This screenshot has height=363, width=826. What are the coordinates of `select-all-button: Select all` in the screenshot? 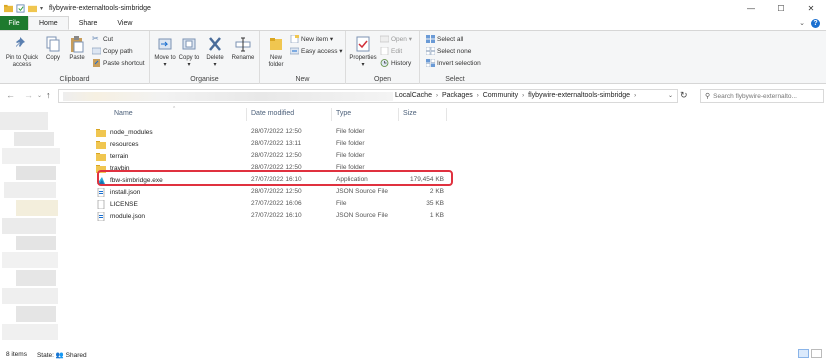 It's located at (444, 39).